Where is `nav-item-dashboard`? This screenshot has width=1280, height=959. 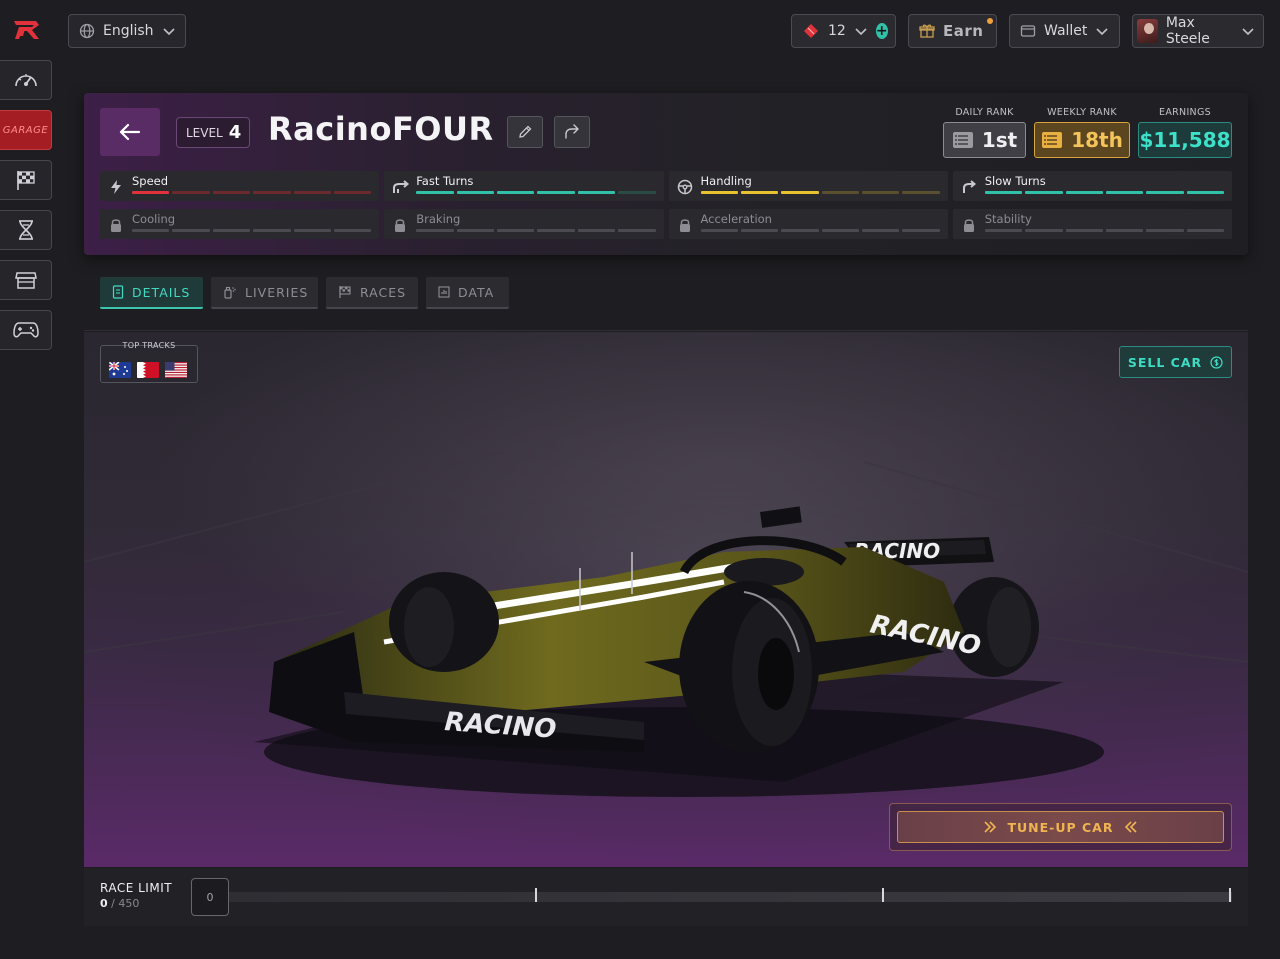 nav-item-dashboard is located at coordinates (26, 80).